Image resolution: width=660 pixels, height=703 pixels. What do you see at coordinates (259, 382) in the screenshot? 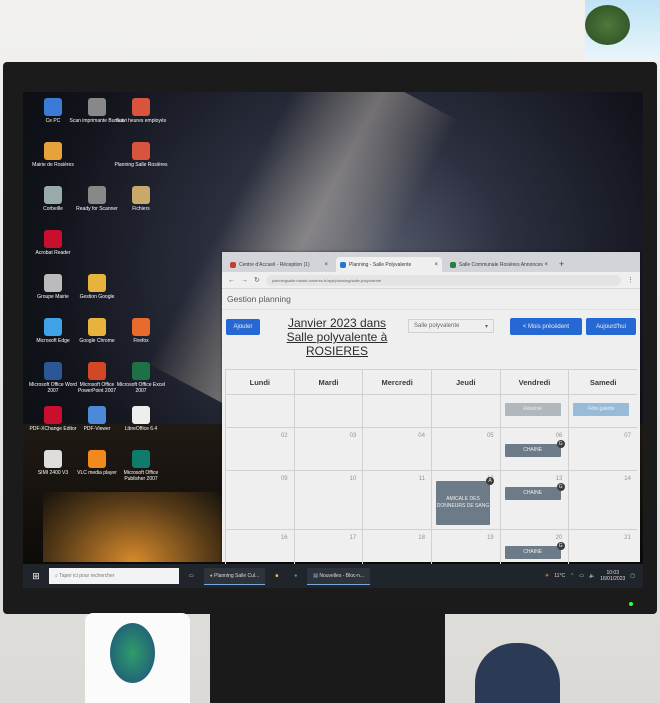
I see `weekday-lundi: Lundi` at bounding box center [259, 382].